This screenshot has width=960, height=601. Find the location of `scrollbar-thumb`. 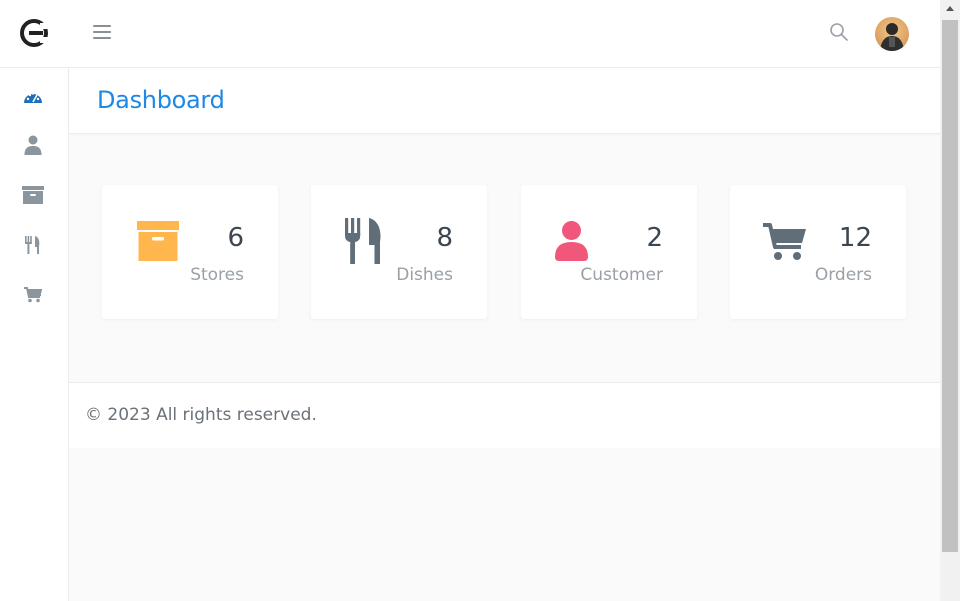

scrollbar-thumb is located at coordinates (950, 286).